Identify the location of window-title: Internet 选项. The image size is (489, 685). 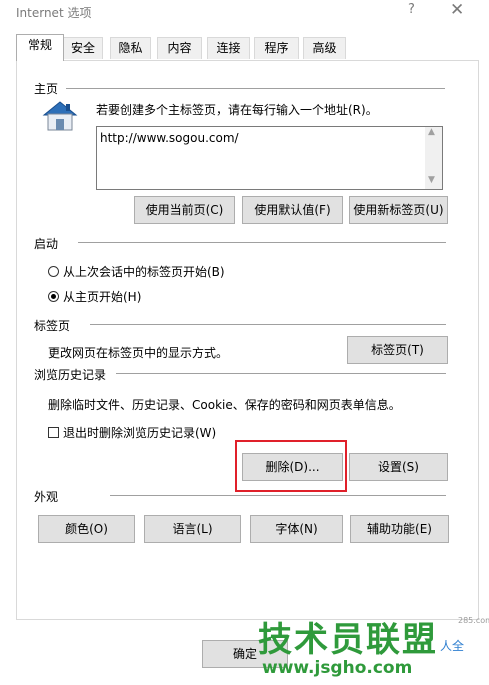
(54, 13).